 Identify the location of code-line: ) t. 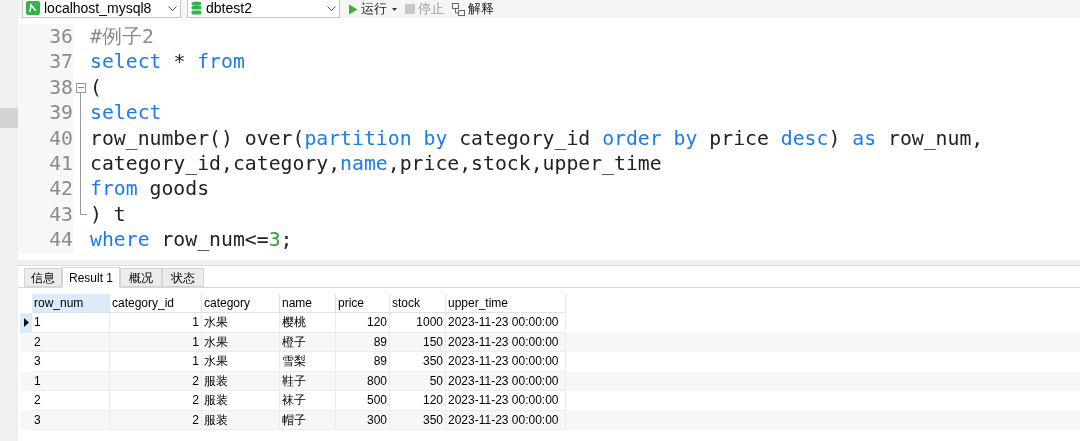
(108, 214).